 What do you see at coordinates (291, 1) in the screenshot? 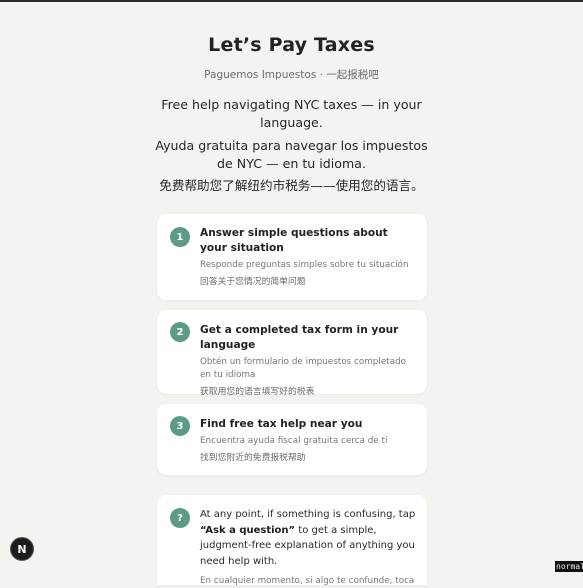
I see `top-border` at bounding box center [291, 1].